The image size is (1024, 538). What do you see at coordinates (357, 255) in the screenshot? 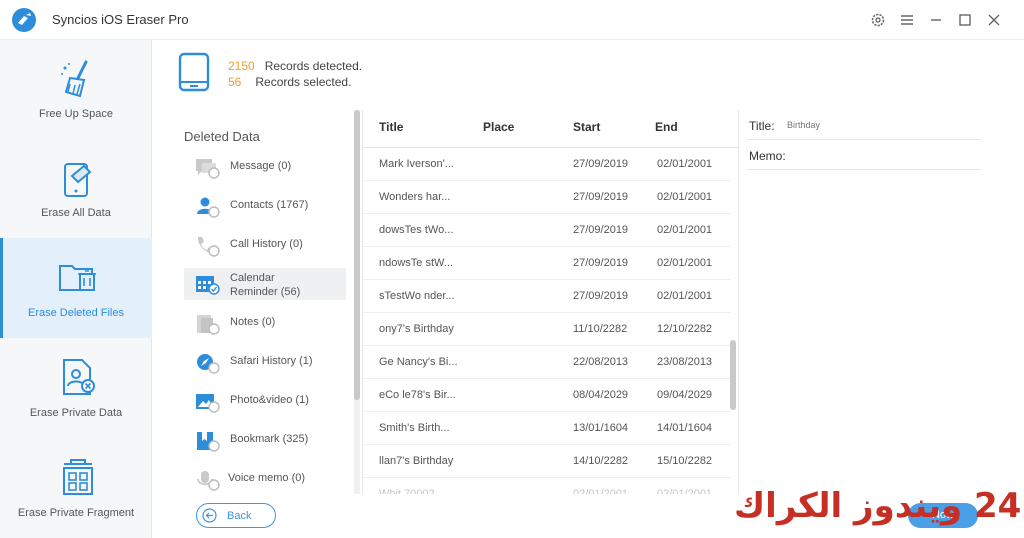
I see `category-scroll-thumb` at bounding box center [357, 255].